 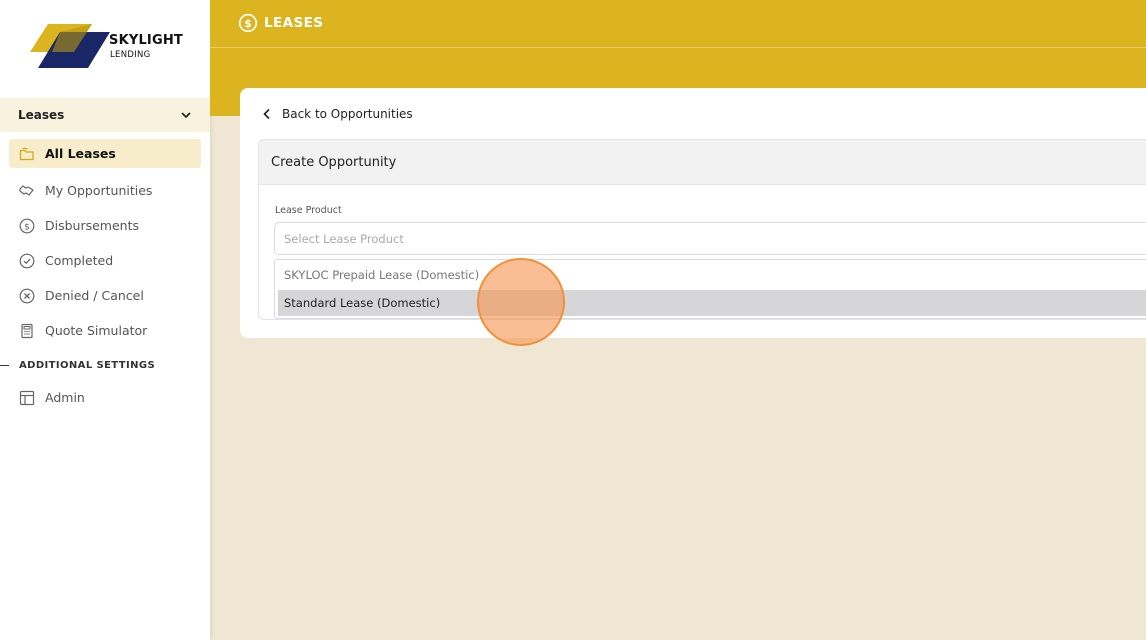 What do you see at coordinates (344, 238) in the screenshot?
I see `select-placeholder: Select Lease Product` at bounding box center [344, 238].